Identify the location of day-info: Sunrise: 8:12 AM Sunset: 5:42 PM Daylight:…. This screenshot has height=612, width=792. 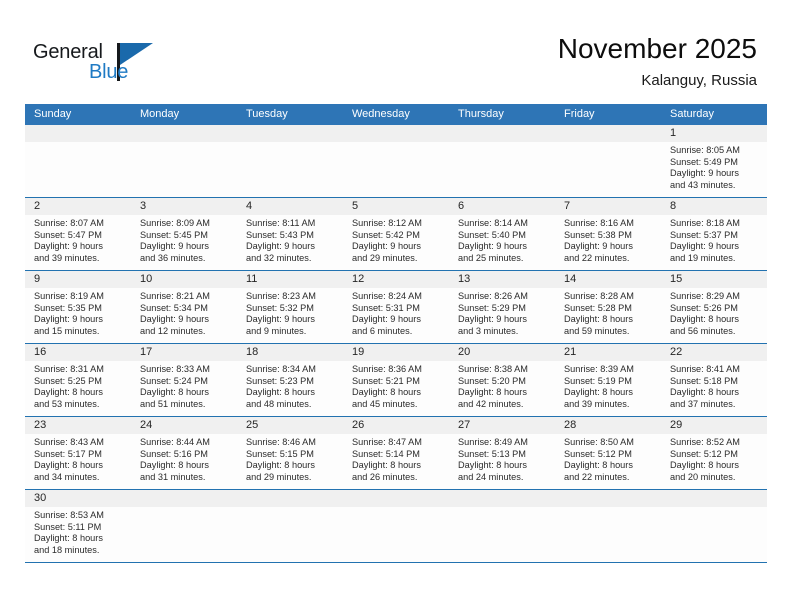
(396, 242).